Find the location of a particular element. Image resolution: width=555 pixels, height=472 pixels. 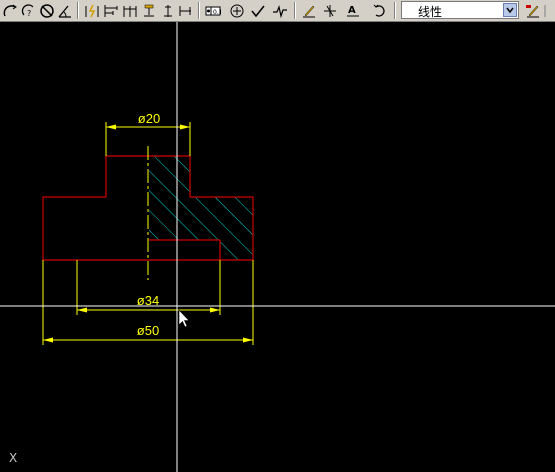

break-icon is located at coordinates (280, 10).